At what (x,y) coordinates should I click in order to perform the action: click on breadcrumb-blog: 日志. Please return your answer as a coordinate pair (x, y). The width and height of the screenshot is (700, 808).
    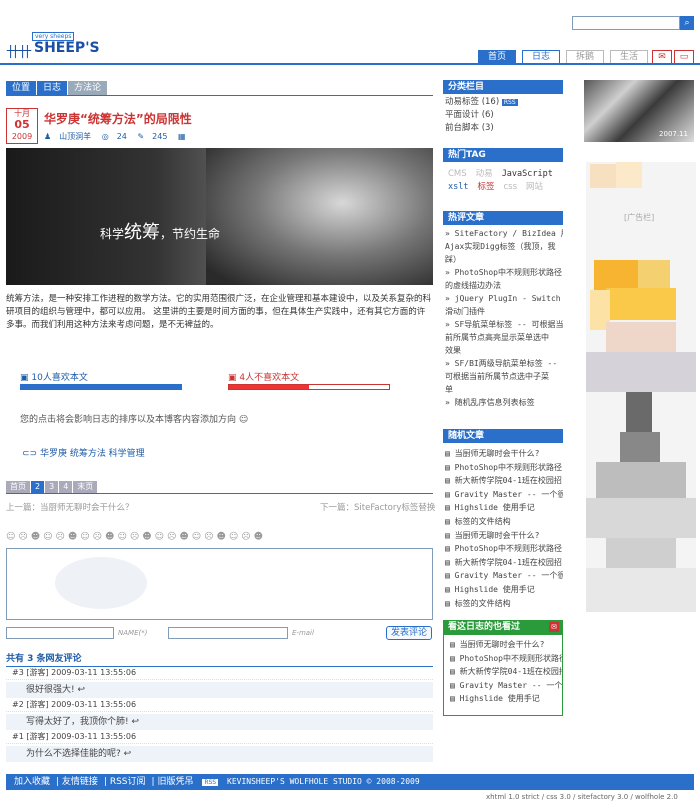
    Looking at the image, I should click on (52, 88).